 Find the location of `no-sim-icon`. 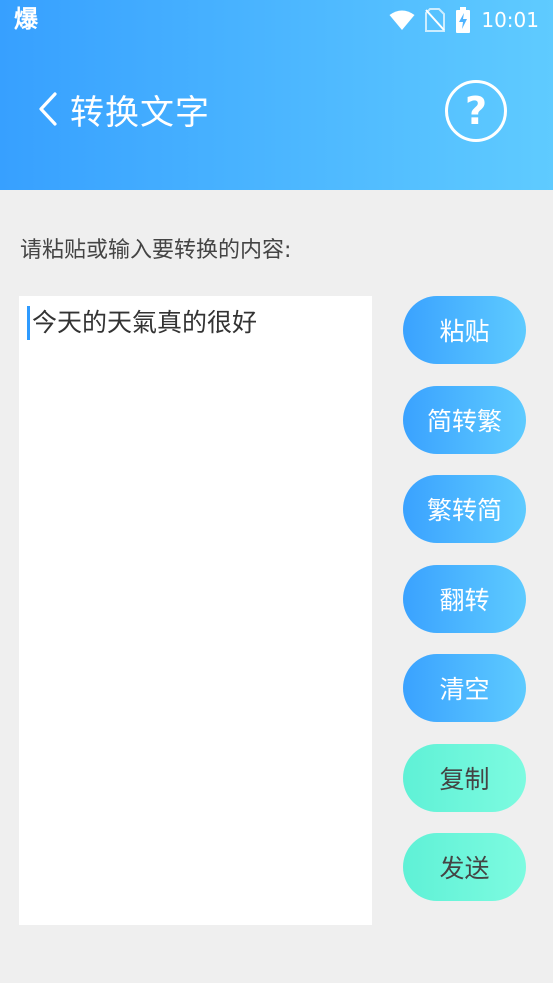

no-sim-icon is located at coordinates (435, 20).